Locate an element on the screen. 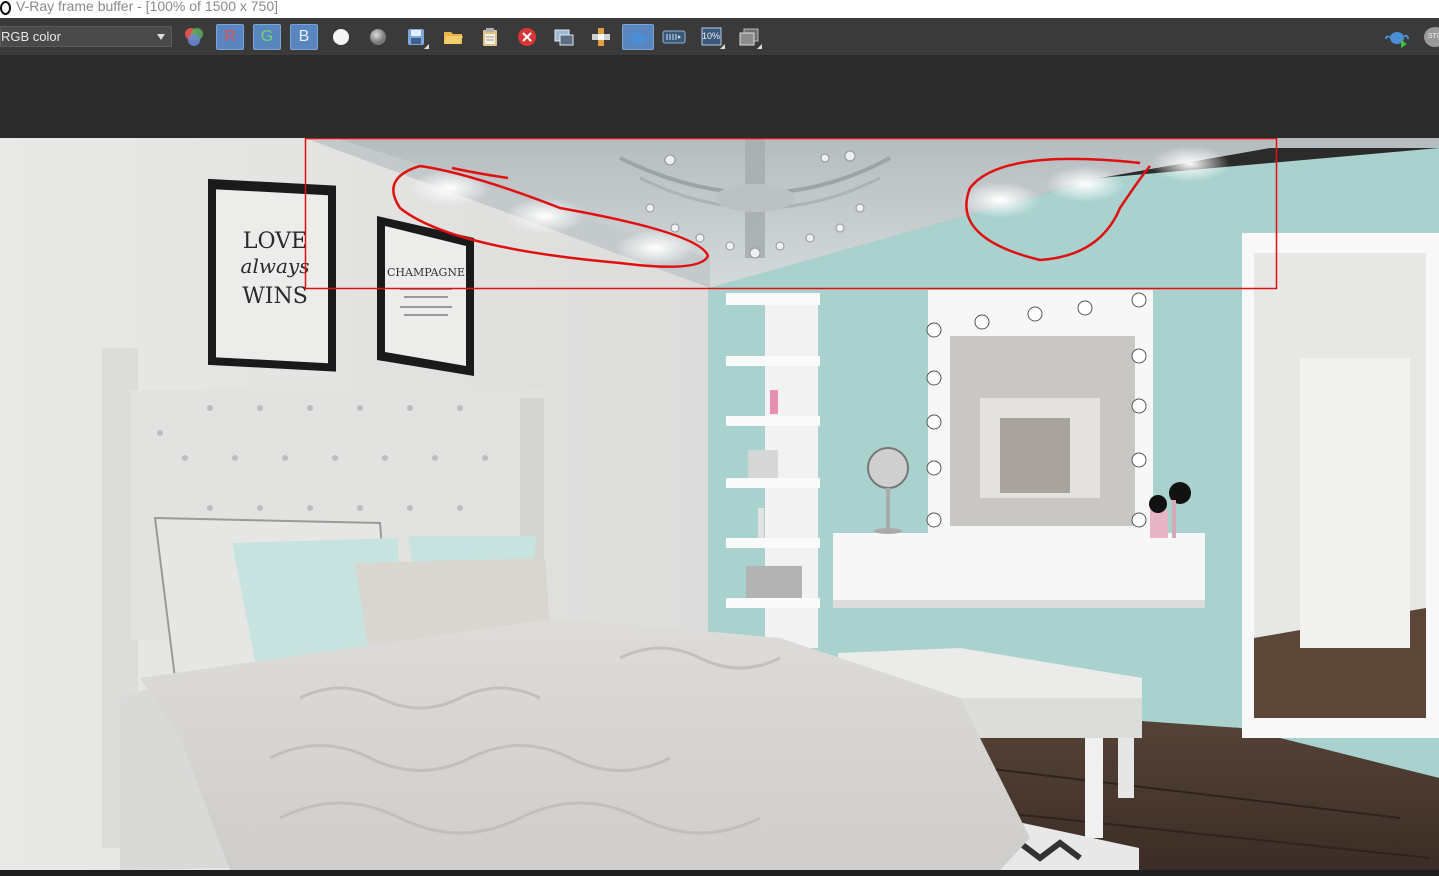 This screenshot has width=1439, height=876. stop-label: STO is located at coordinates (1431, 37).